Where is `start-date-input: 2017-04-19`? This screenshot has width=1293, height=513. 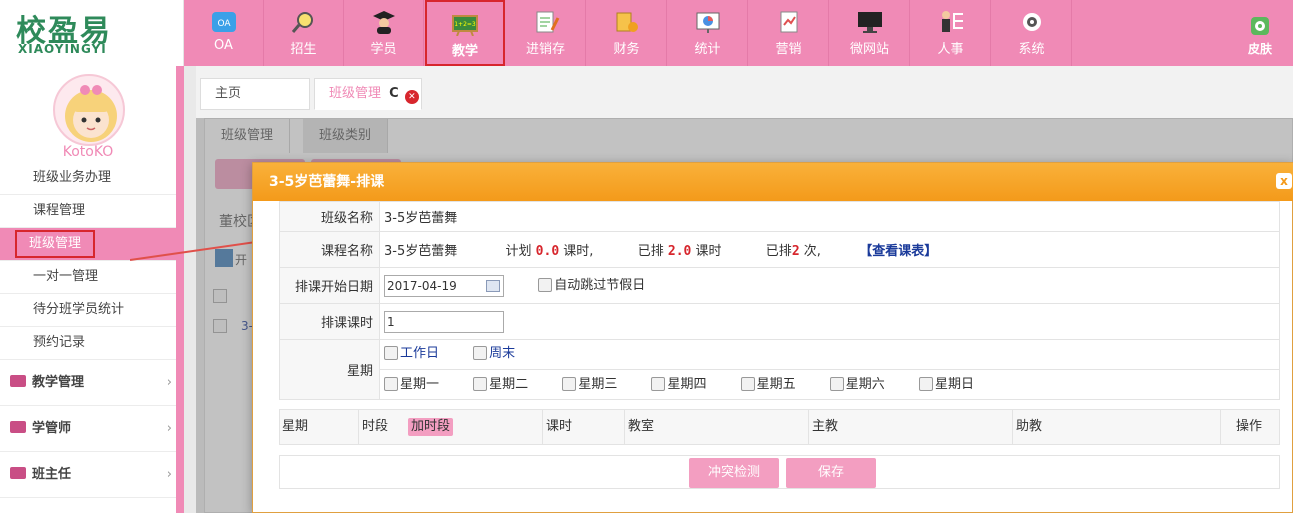
start-date-input: 2017-04-19 is located at coordinates (444, 285).